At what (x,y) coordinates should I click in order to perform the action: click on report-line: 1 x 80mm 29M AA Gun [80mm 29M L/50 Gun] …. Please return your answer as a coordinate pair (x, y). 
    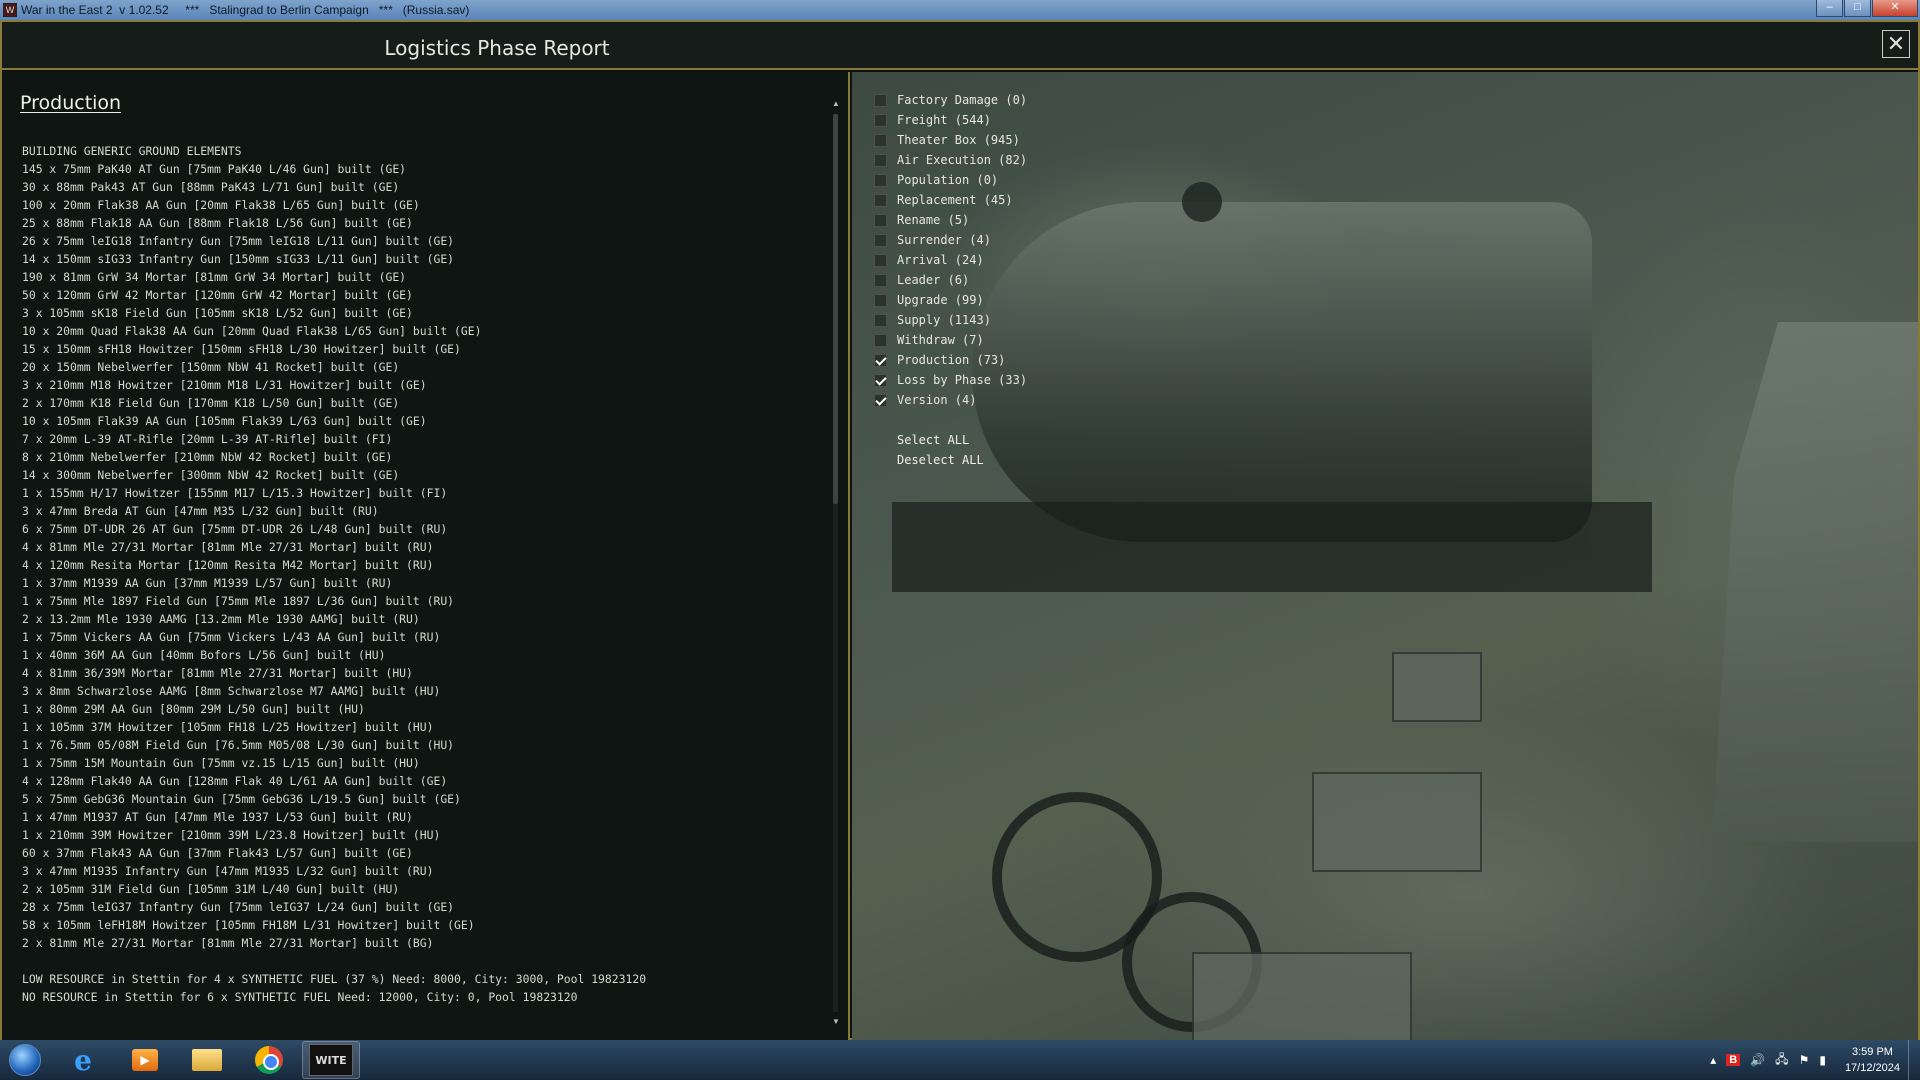
    Looking at the image, I should click on (193, 709).